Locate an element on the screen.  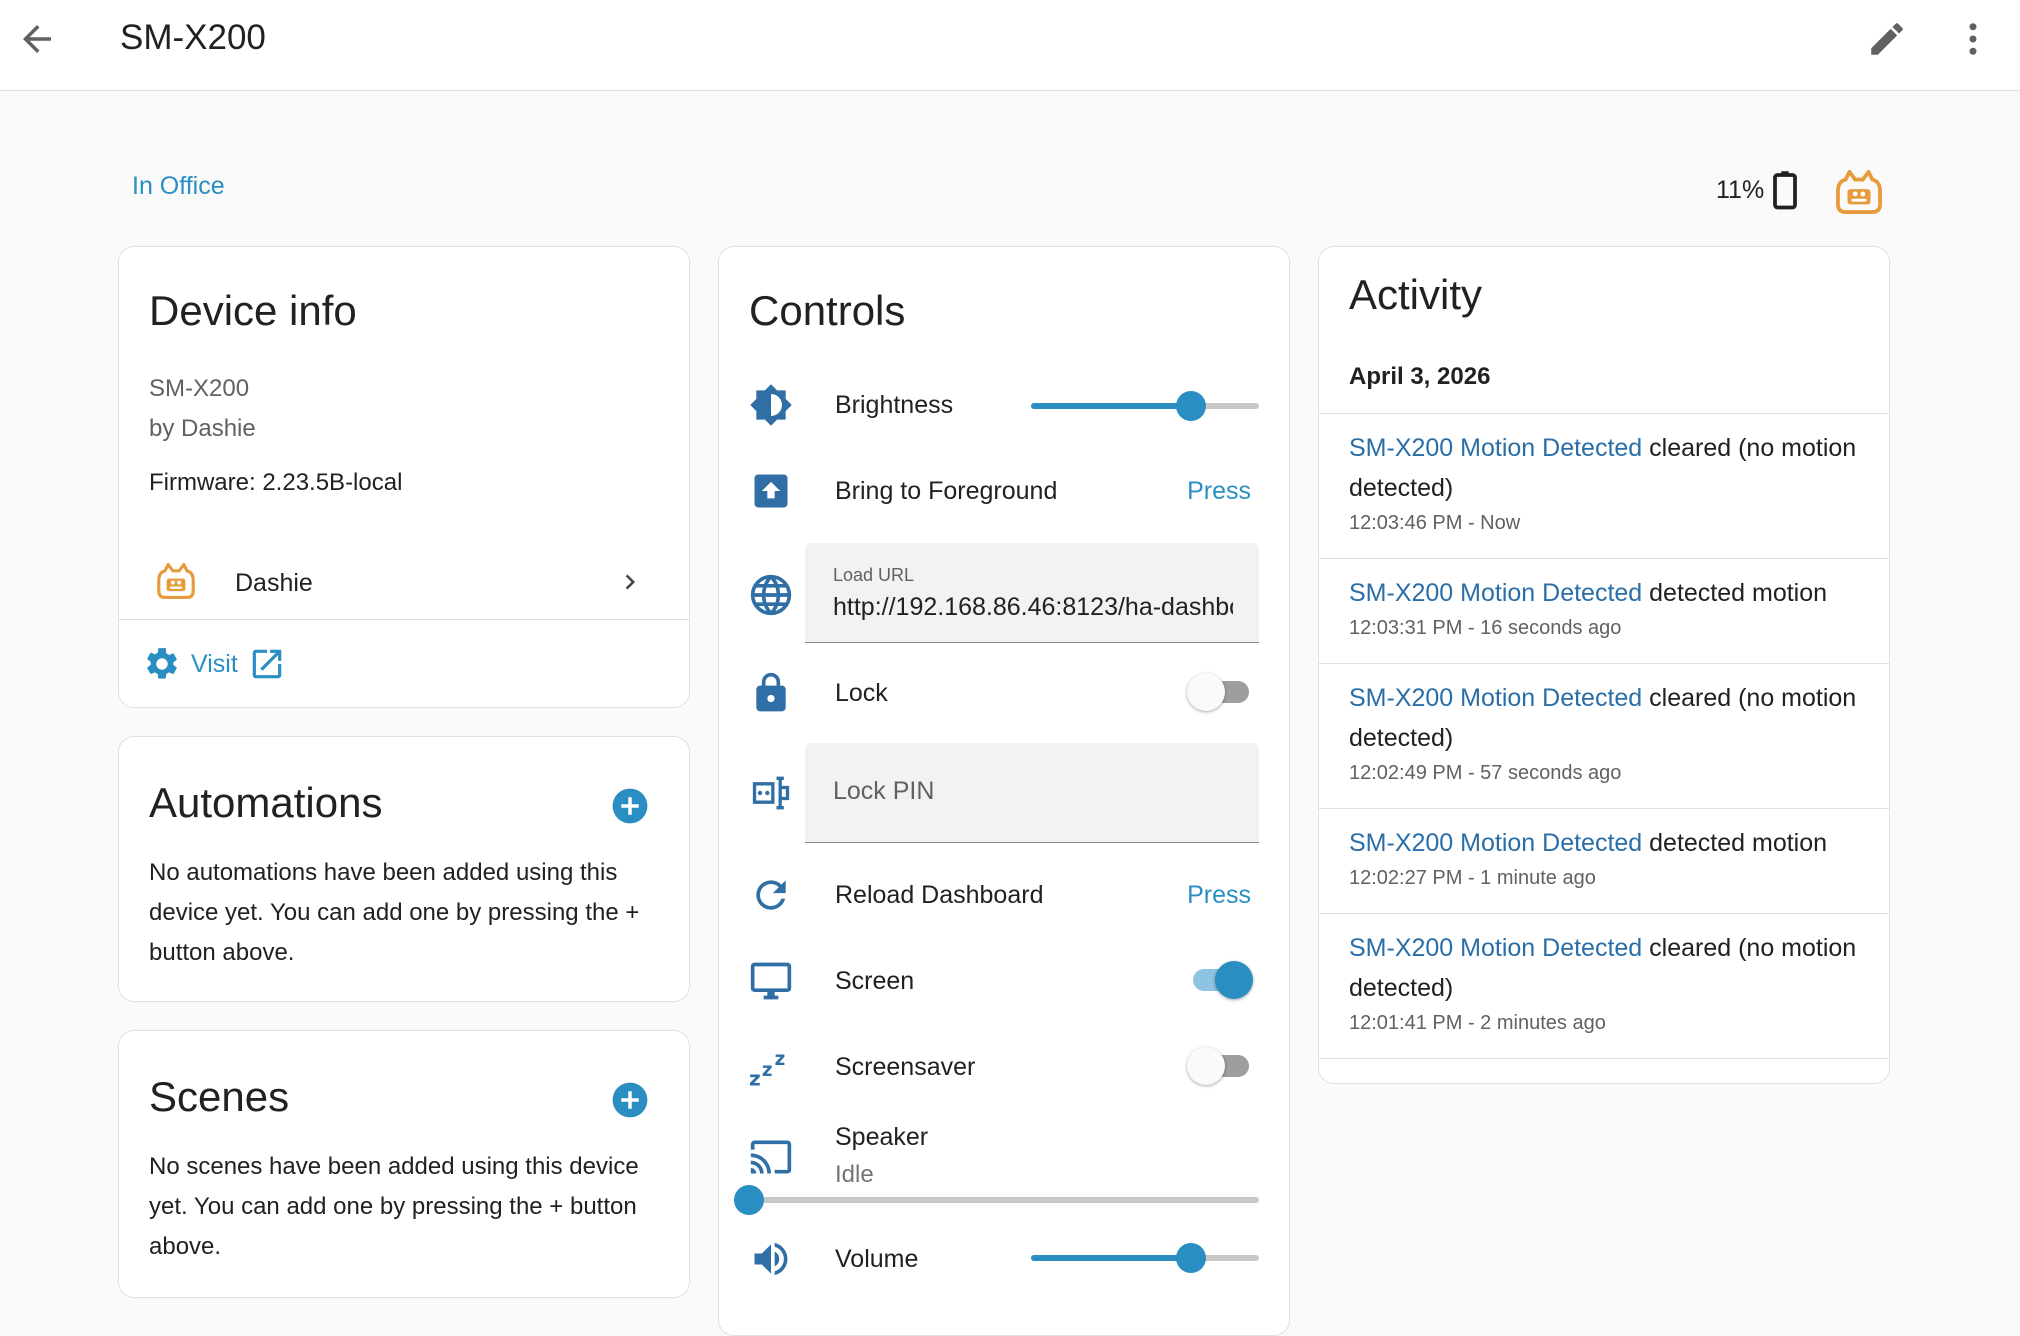
sleep-icon: z zz is located at coordinates (767, 1069).